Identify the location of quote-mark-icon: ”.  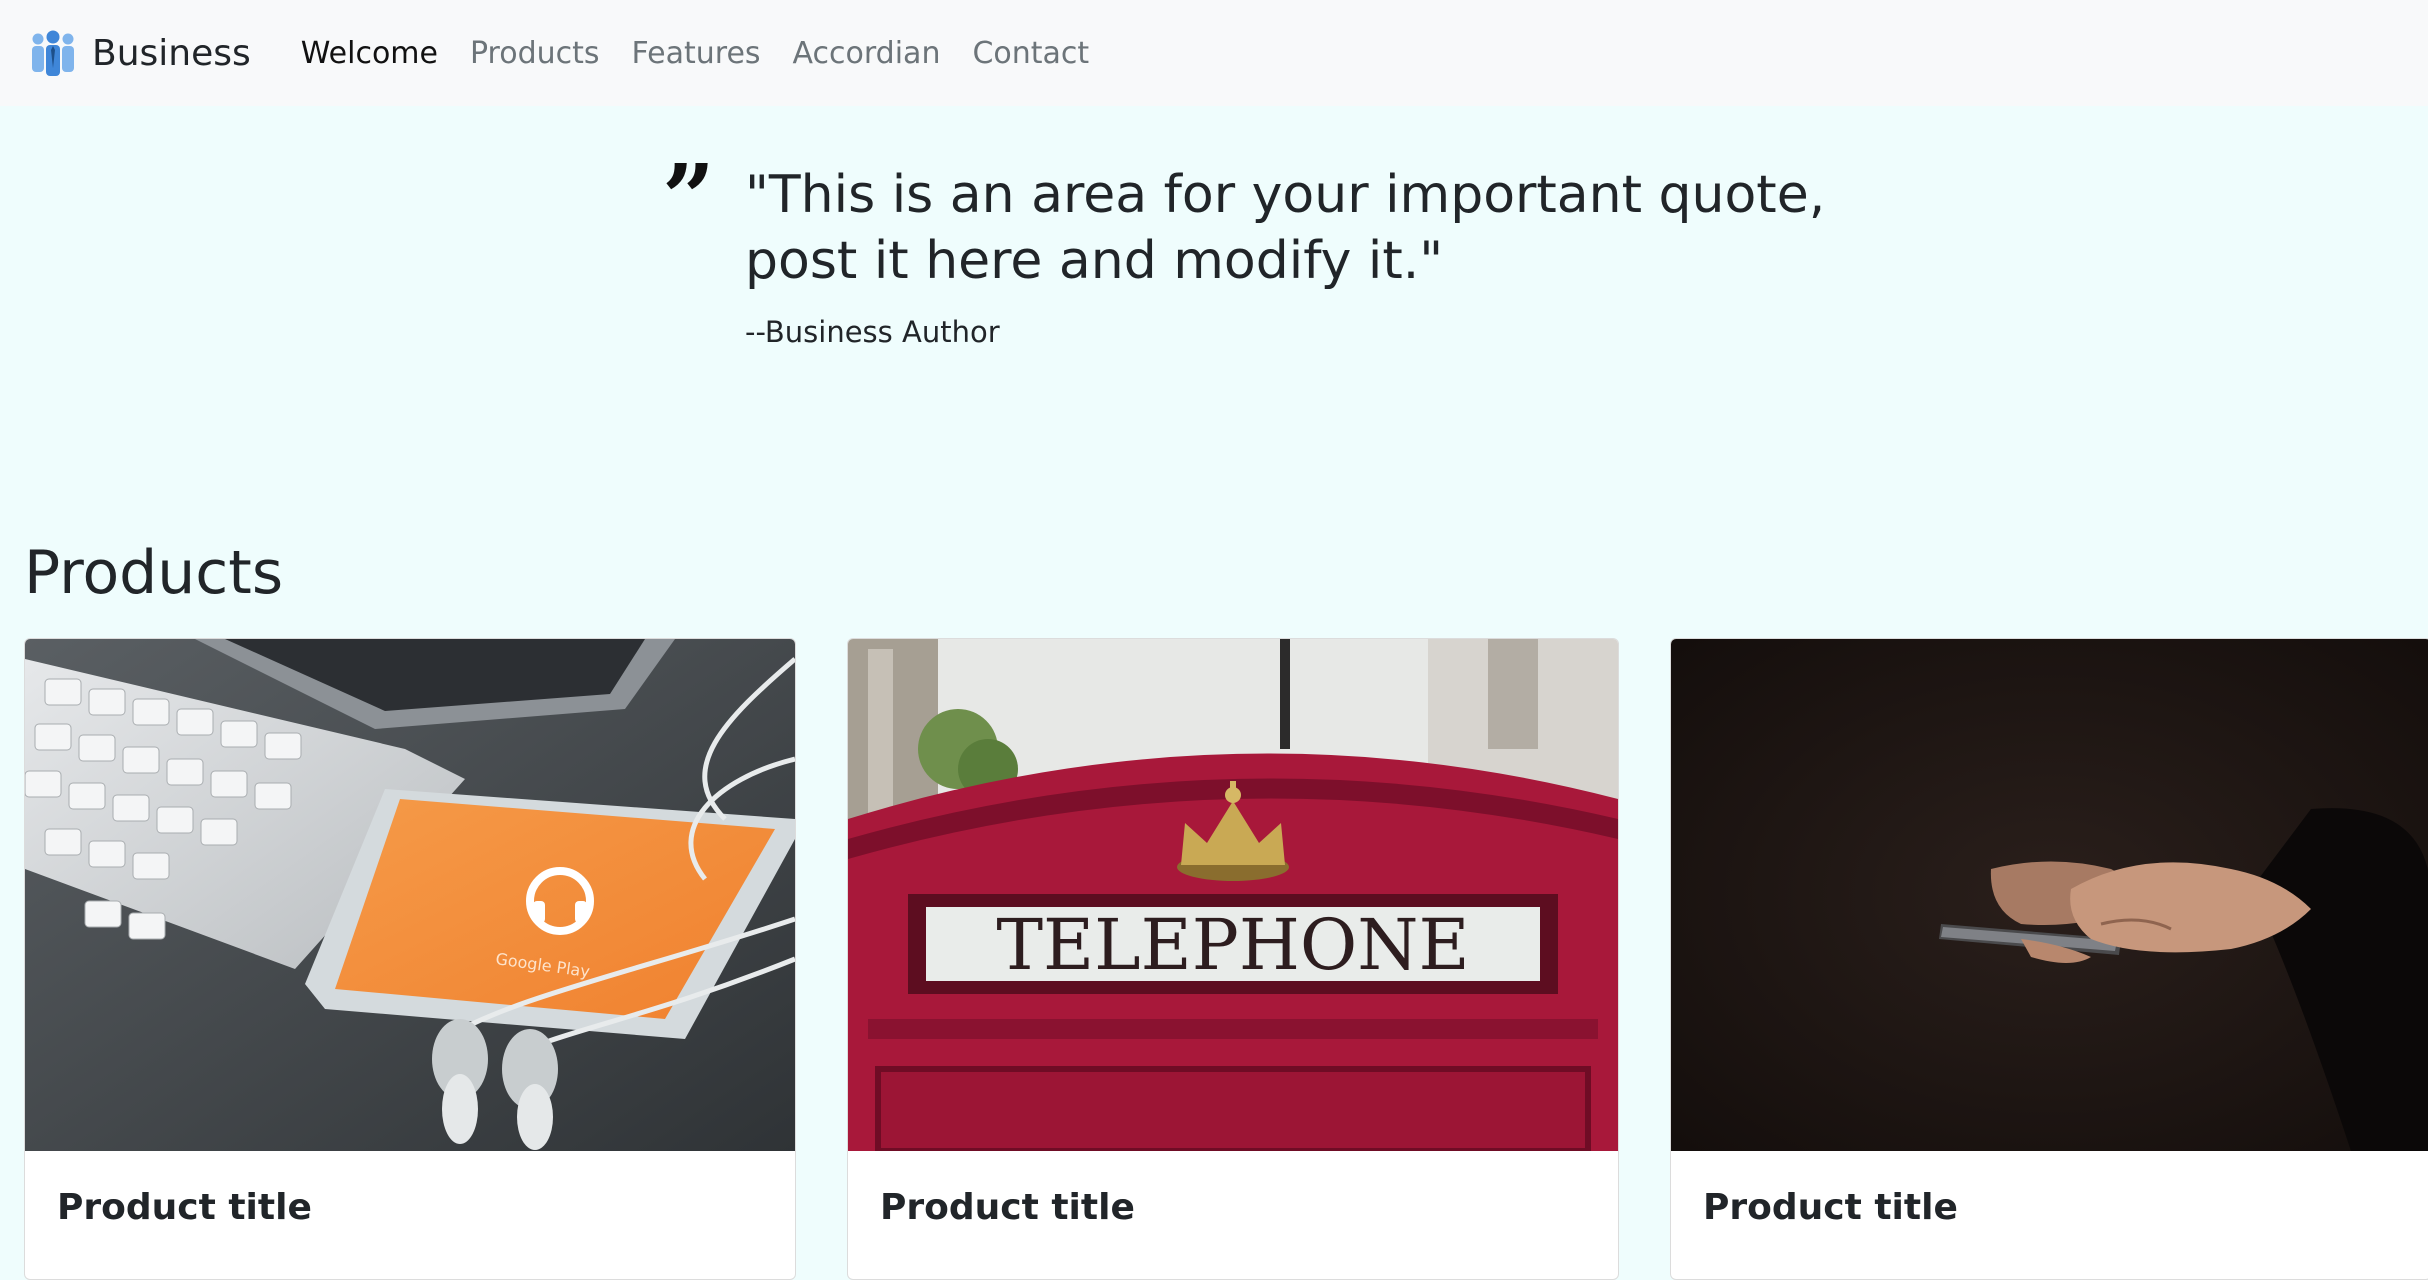
(688, 198).